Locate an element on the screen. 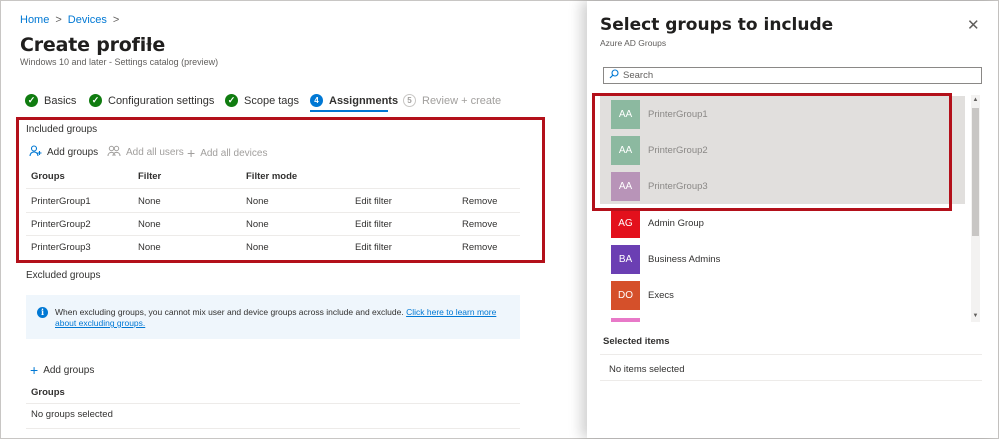  step-label: Scope tags is located at coordinates (272, 100).